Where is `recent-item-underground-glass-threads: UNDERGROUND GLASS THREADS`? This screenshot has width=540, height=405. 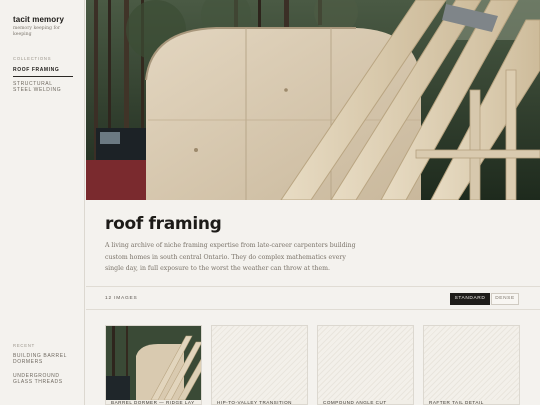 recent-item-underground-glass-threads: UNDERGROUND GLASS THREADS is located at coordinates (43, 379).